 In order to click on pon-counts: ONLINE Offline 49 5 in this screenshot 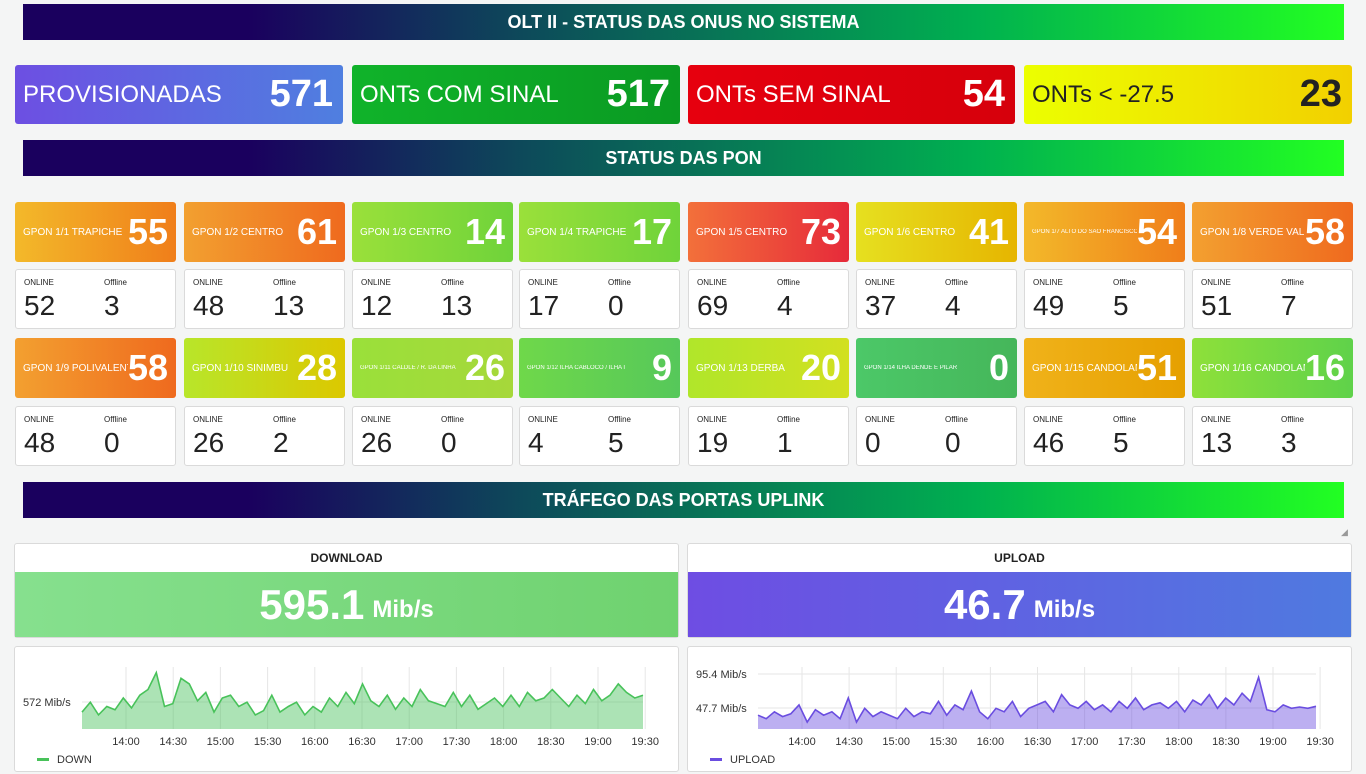, I will do `click(1104, 299)`.